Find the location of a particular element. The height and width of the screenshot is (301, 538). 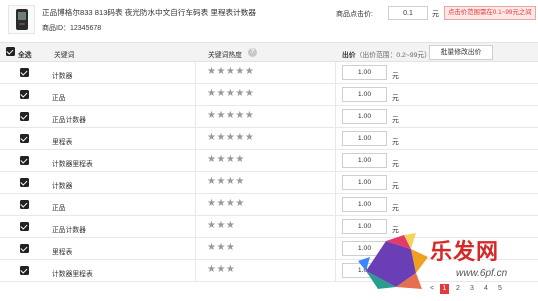

product-id: 商品ID：12345678 is located at coordinates (72, 28).